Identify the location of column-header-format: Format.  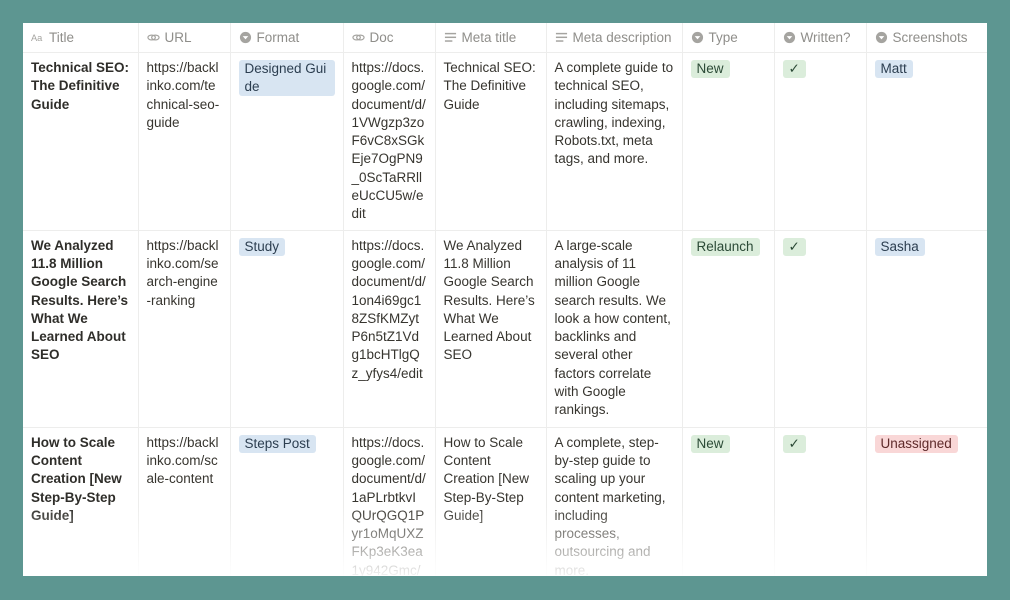
(287, 38).